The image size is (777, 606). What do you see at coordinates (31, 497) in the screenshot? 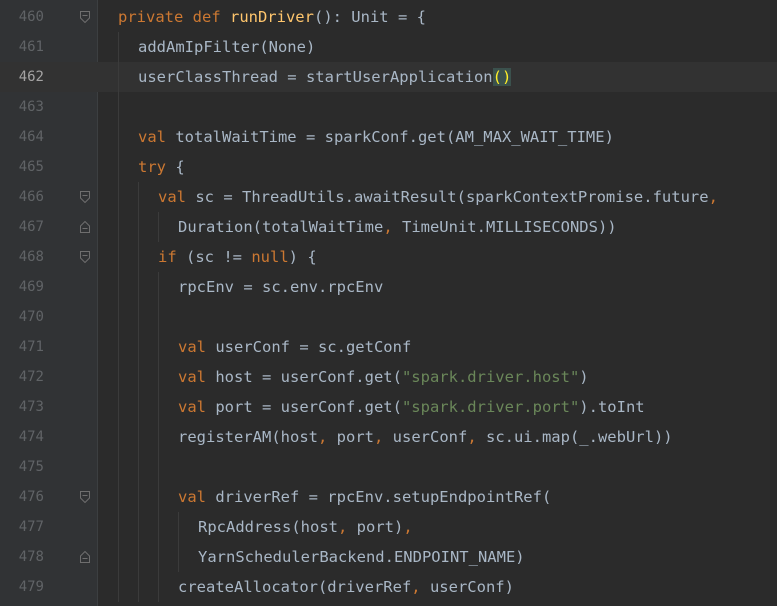
I see `line-number: 476` at bounding box center [31, 497].